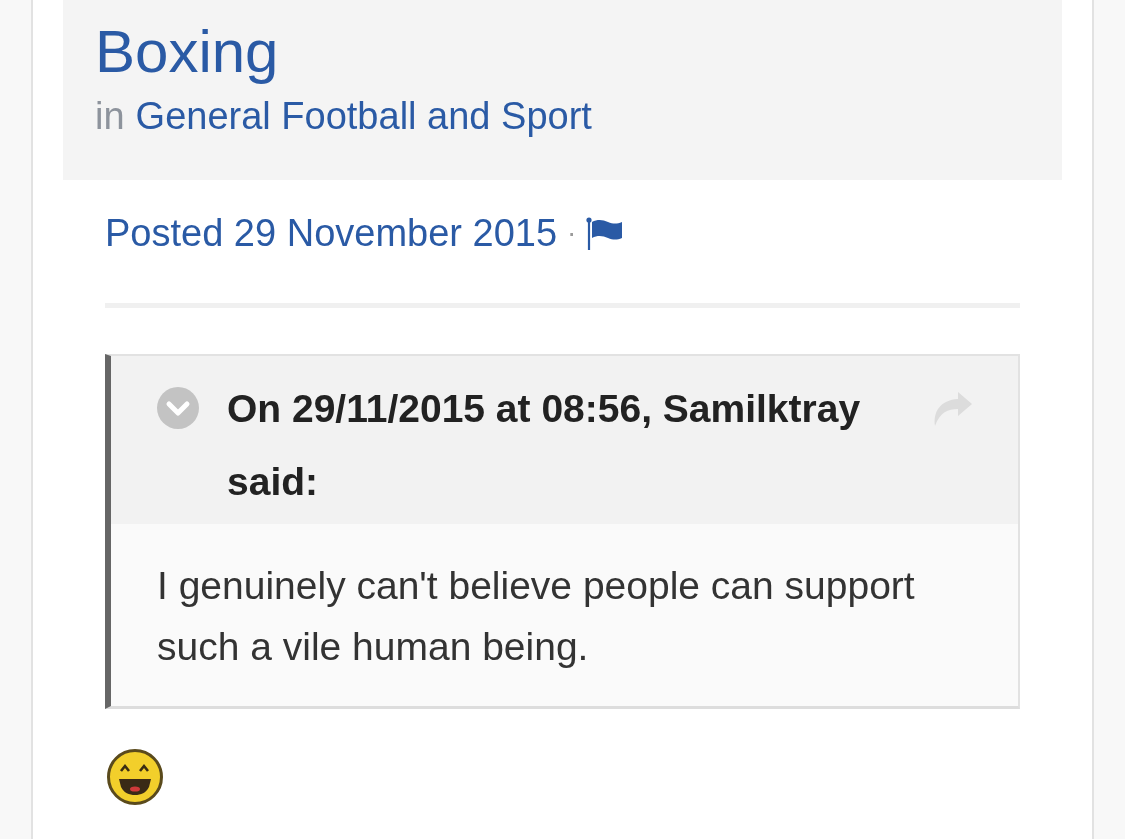 The height and width of the screenshot is (839, 1125). Describe the element at coordinates (604, 233) in the screenshot. I see `flag-icon` at that location.